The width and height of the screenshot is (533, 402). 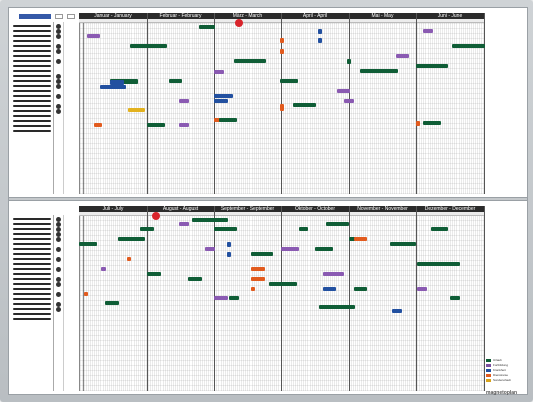 What do you see at coordinates (239, 23) in the screenshot?
I see `holiday-marker` at bounding box center [239, 23].